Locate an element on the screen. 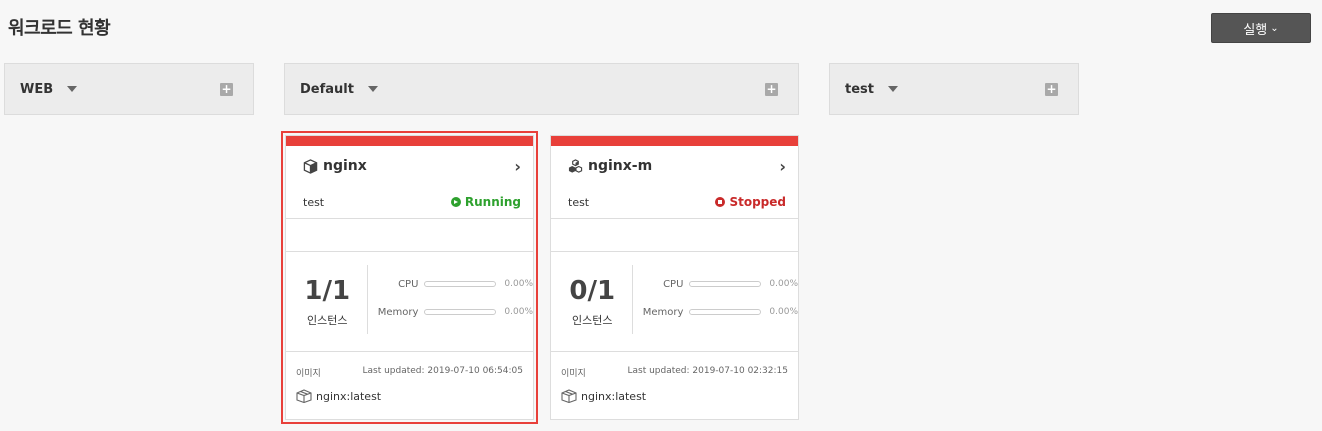 This screenshot has width=1322, height=431. workload-name: nginx is located at coordinates (345, 166).